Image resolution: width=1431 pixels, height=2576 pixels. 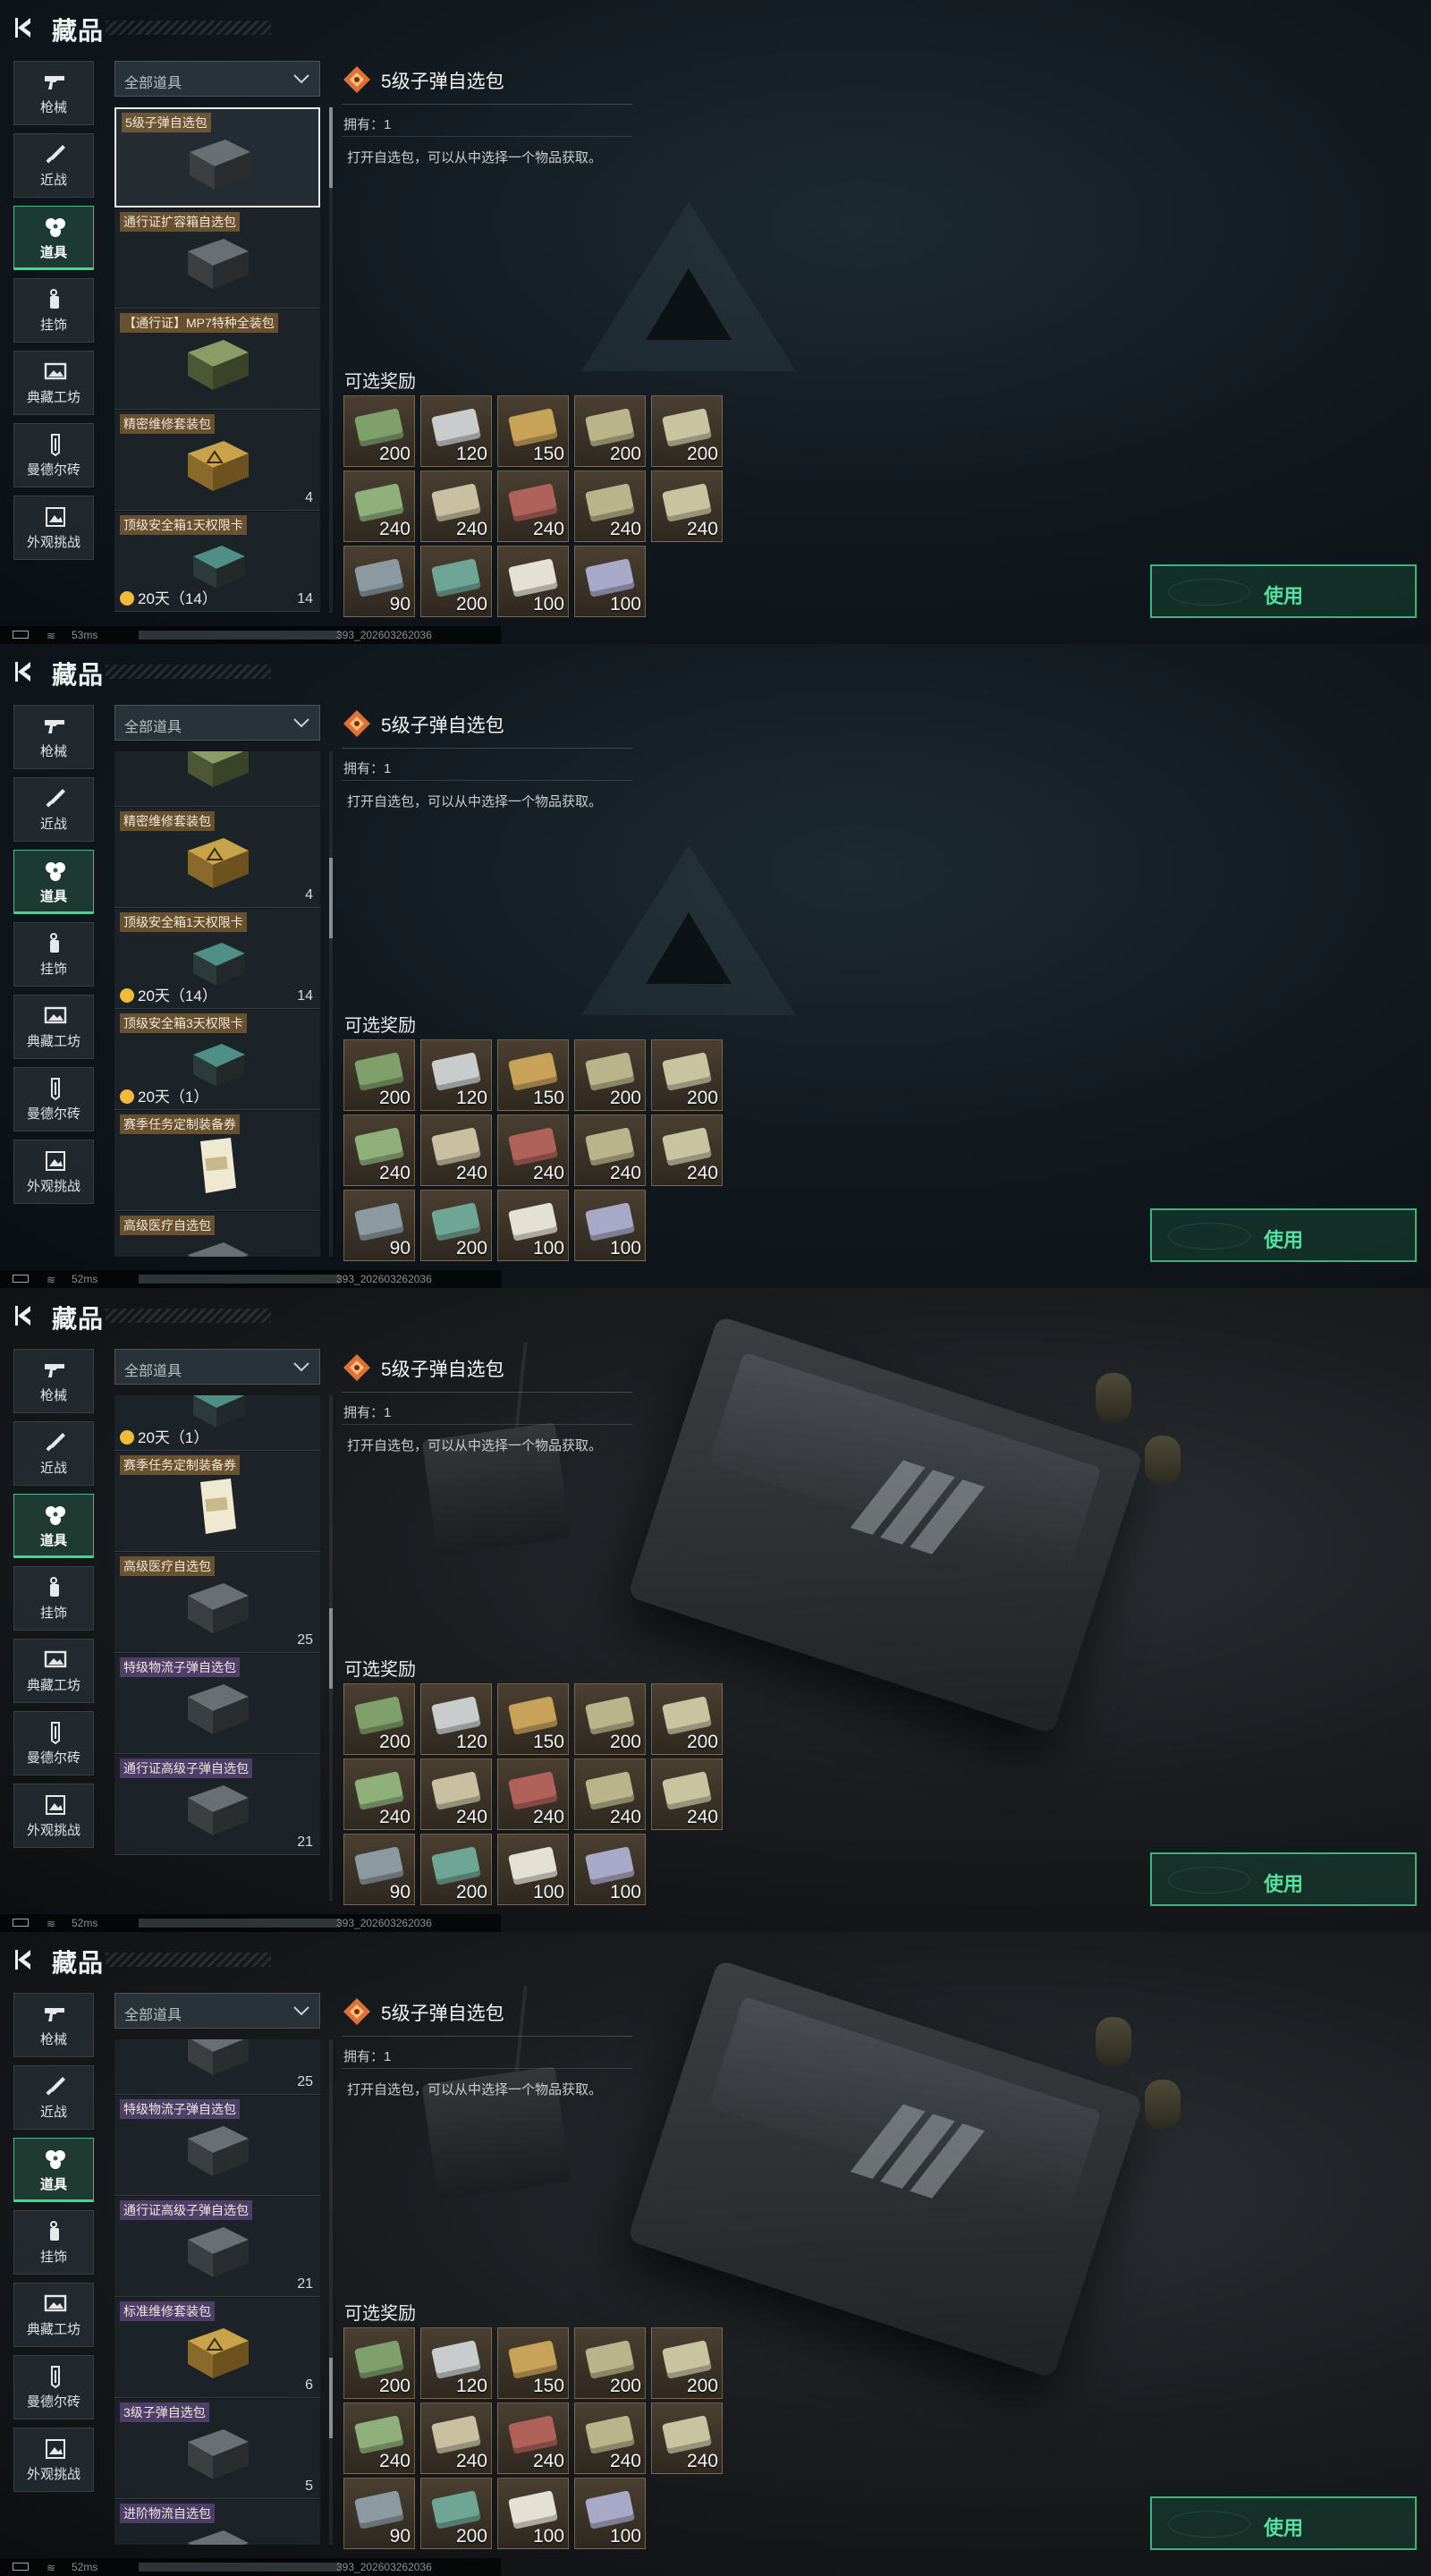 What do you see at coordinates (217, 2449) in the screenshot?
I see `item-card: 3级子弹自选包 5` at bounding box center [217, 2449].